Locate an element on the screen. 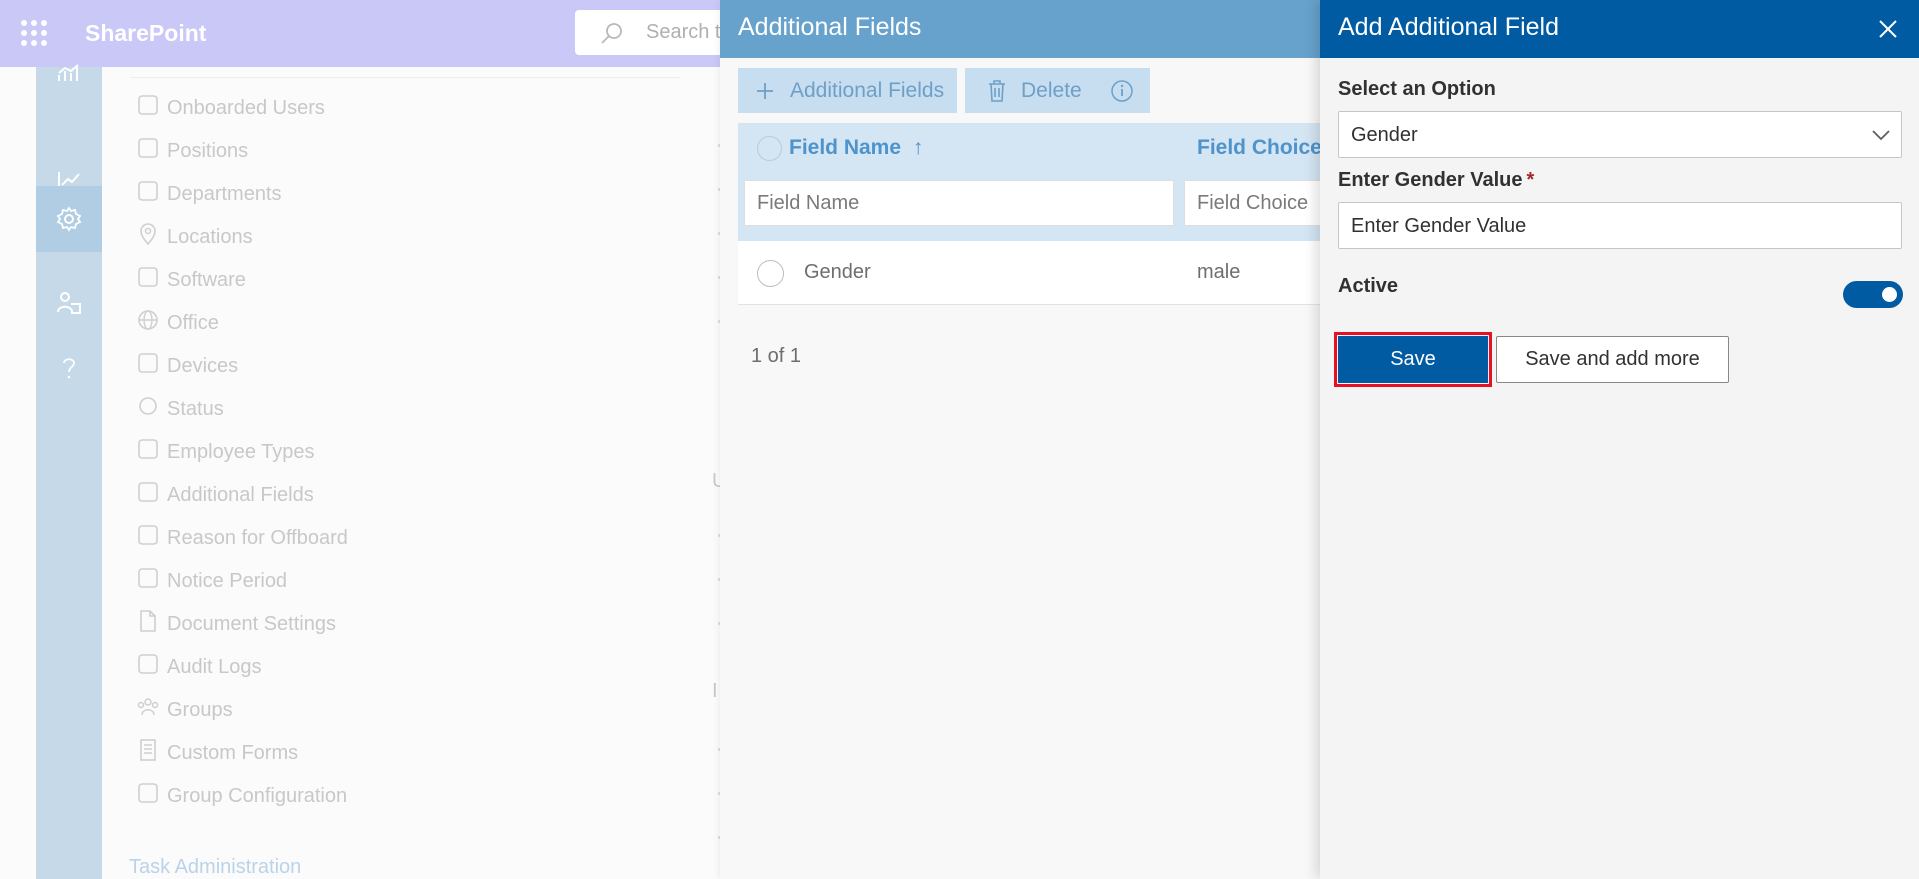  sidebar-item-label: Audit Logs is located at coordinates (214, 666).